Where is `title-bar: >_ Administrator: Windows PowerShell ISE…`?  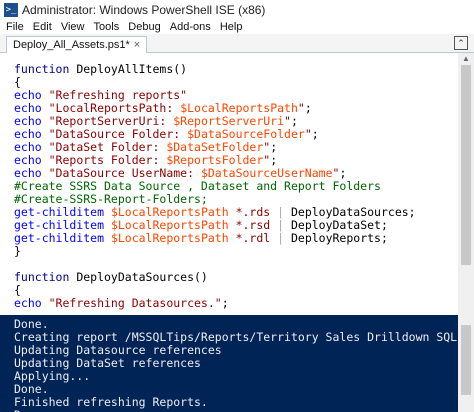
title-bar: >_ Administrator: Windows PowerShell ISE… is located at coordinates (237, 10).